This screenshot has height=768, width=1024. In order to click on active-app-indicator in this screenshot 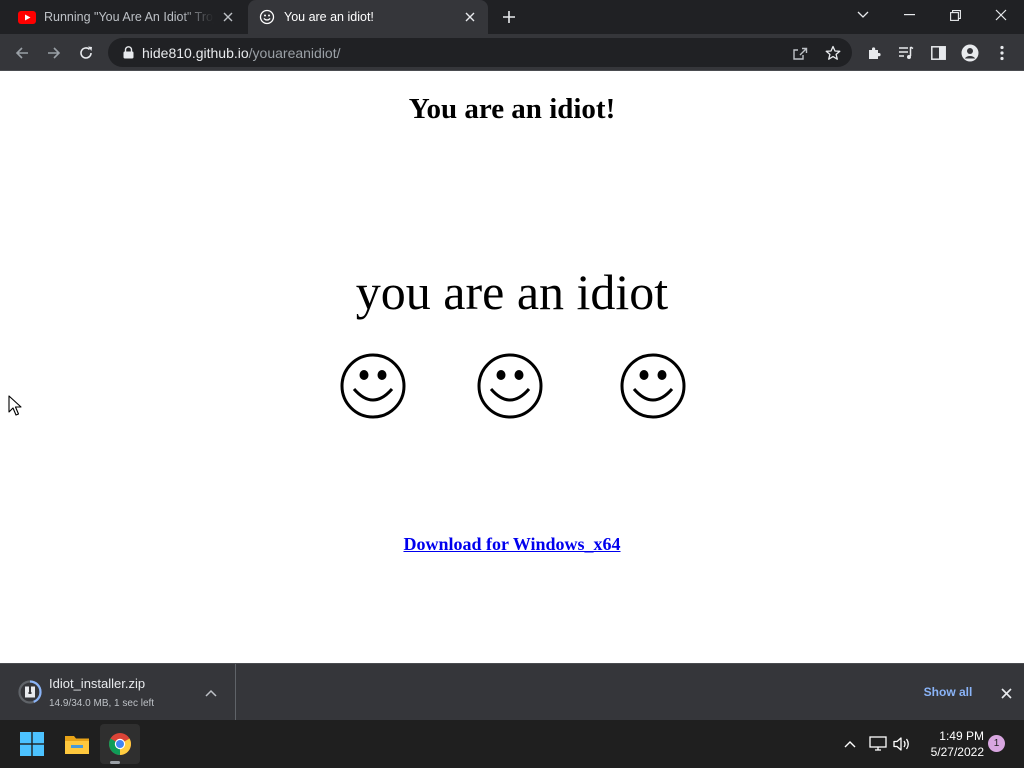, I will do `click(115, 762)`.